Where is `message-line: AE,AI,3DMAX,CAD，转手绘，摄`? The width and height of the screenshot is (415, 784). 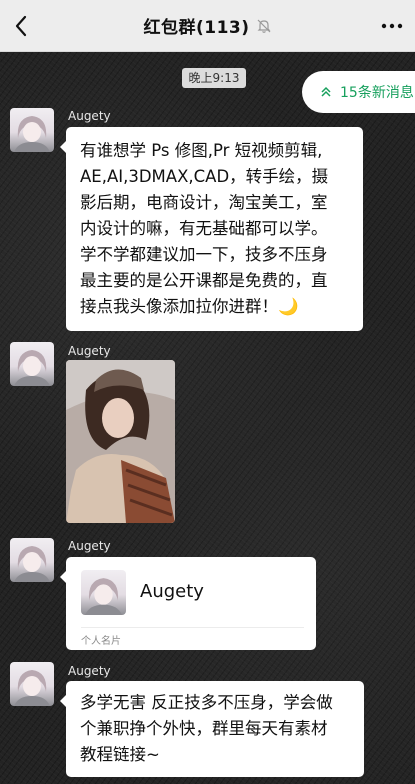
message-line: AE,AI,3DMAX,CAD，转手绘，摄 is located at coordinates (204, 176).